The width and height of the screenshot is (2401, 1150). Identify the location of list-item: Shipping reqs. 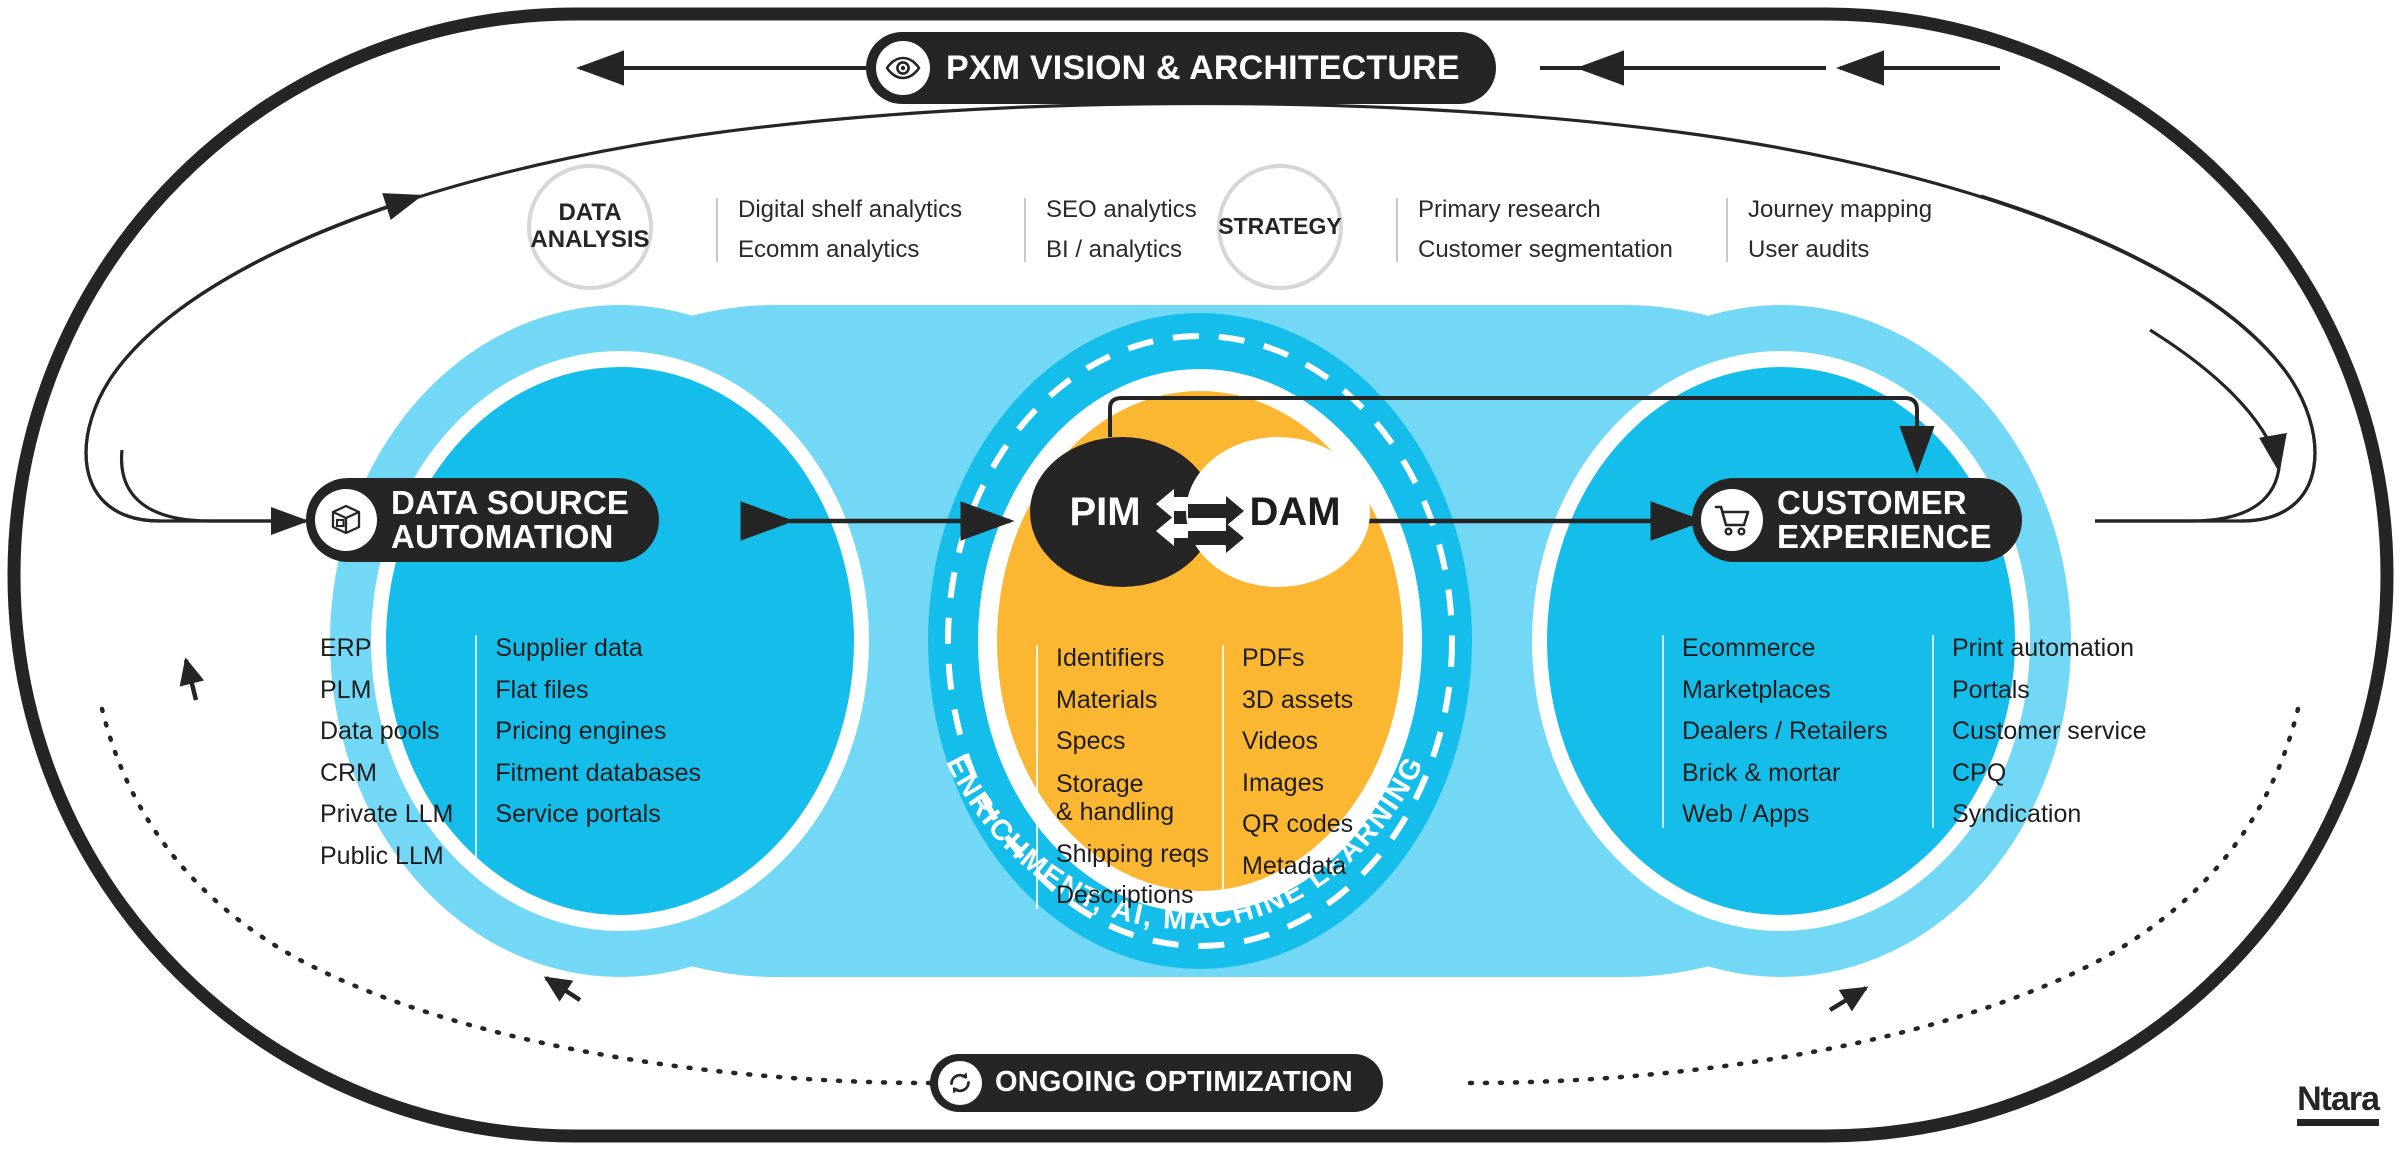
(1132, 853).